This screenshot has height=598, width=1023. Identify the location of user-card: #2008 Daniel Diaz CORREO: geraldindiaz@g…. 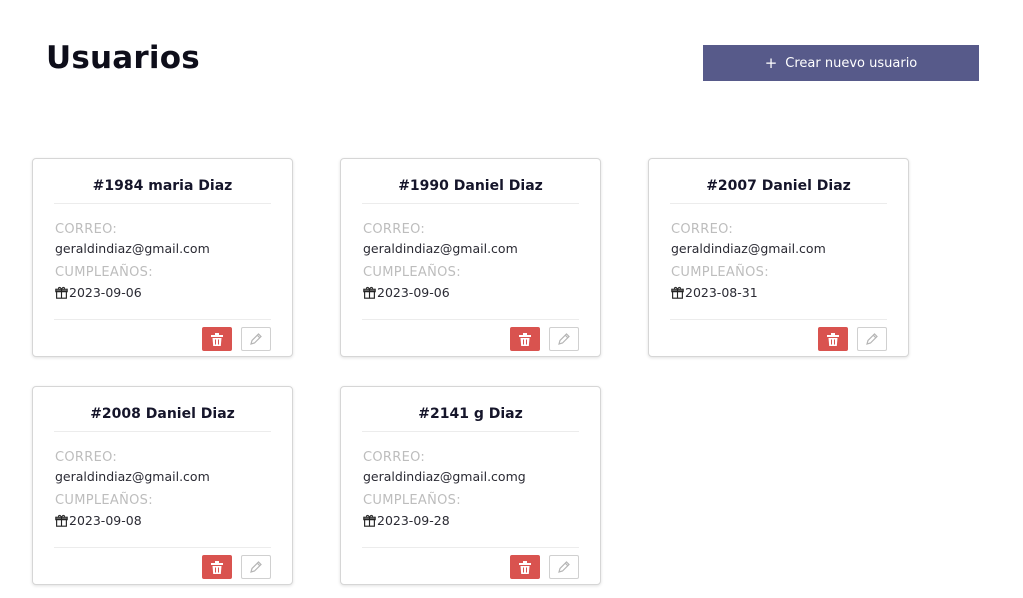
(162, 485).